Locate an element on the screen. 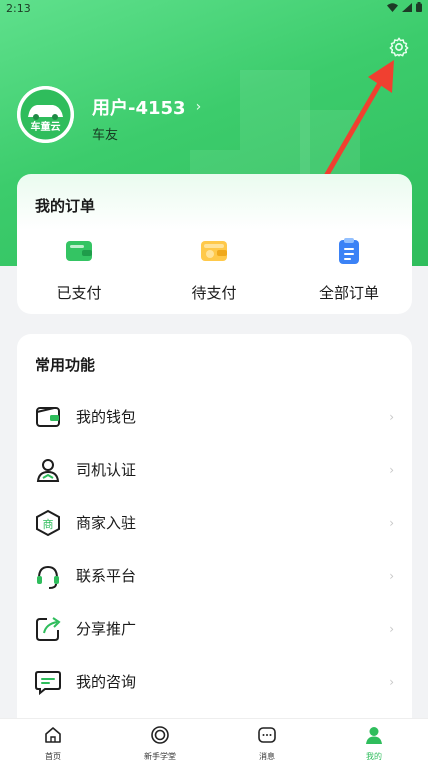 This screenshot has width=428, height=761. order-paid-label: 已支付 is located at coordinates (79, 293).